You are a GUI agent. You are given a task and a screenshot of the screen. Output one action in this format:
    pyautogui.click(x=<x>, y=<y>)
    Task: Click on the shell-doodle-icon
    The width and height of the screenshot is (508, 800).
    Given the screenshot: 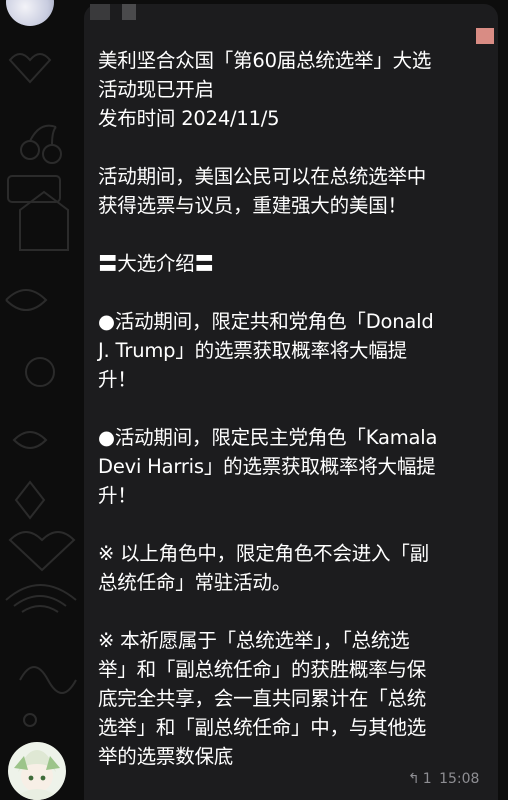 What is the action you would take?
    pyautogui.click(x=30, y=440)
    